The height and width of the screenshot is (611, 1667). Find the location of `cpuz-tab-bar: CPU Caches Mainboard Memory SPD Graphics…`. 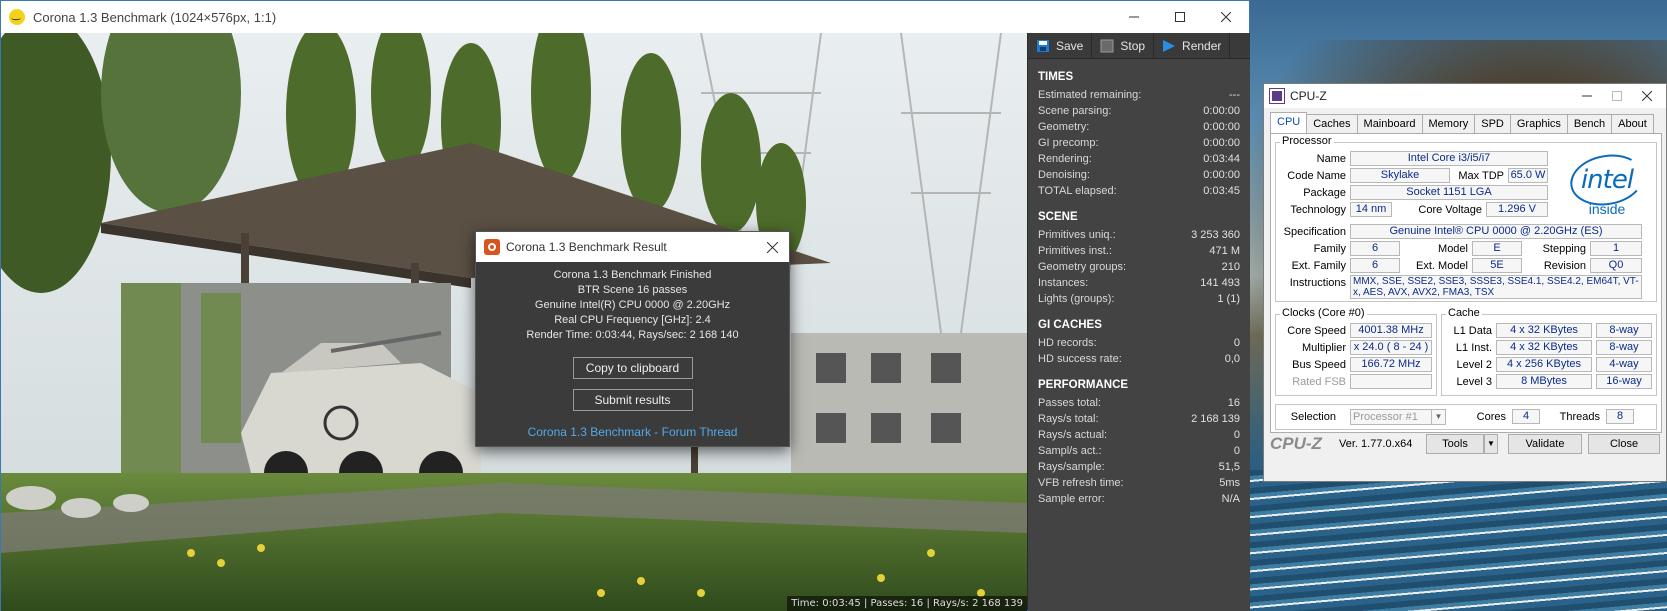

cpuz-tab-bar: CPU Caches Mainboard Memory SPD Graphics… is located at coordinates (1462, 122).